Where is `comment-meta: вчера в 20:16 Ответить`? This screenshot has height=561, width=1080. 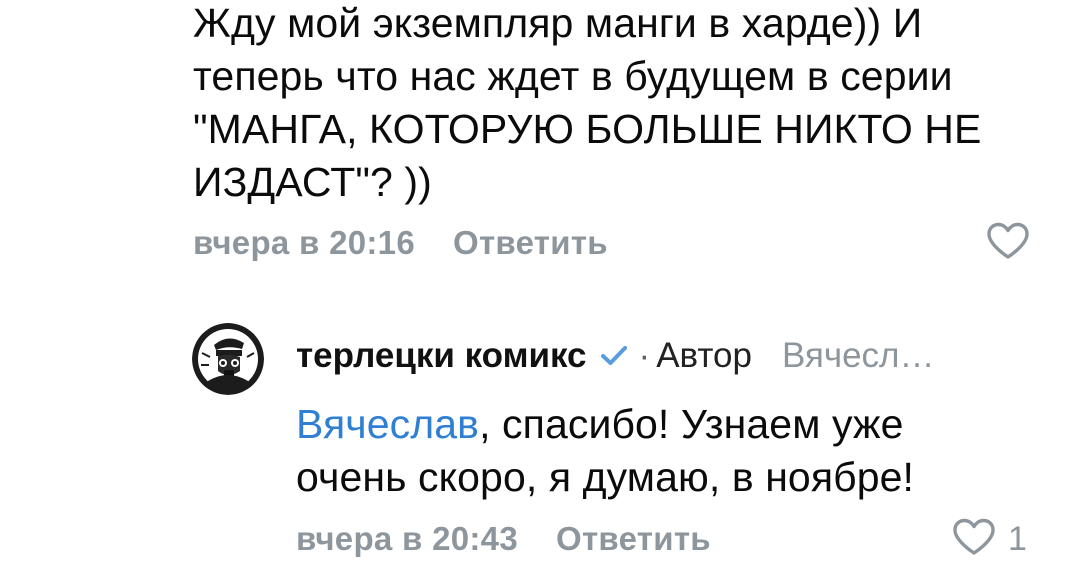
comment-meta: вчера в 20:16 Ответить is located at coordinates (400, 243).